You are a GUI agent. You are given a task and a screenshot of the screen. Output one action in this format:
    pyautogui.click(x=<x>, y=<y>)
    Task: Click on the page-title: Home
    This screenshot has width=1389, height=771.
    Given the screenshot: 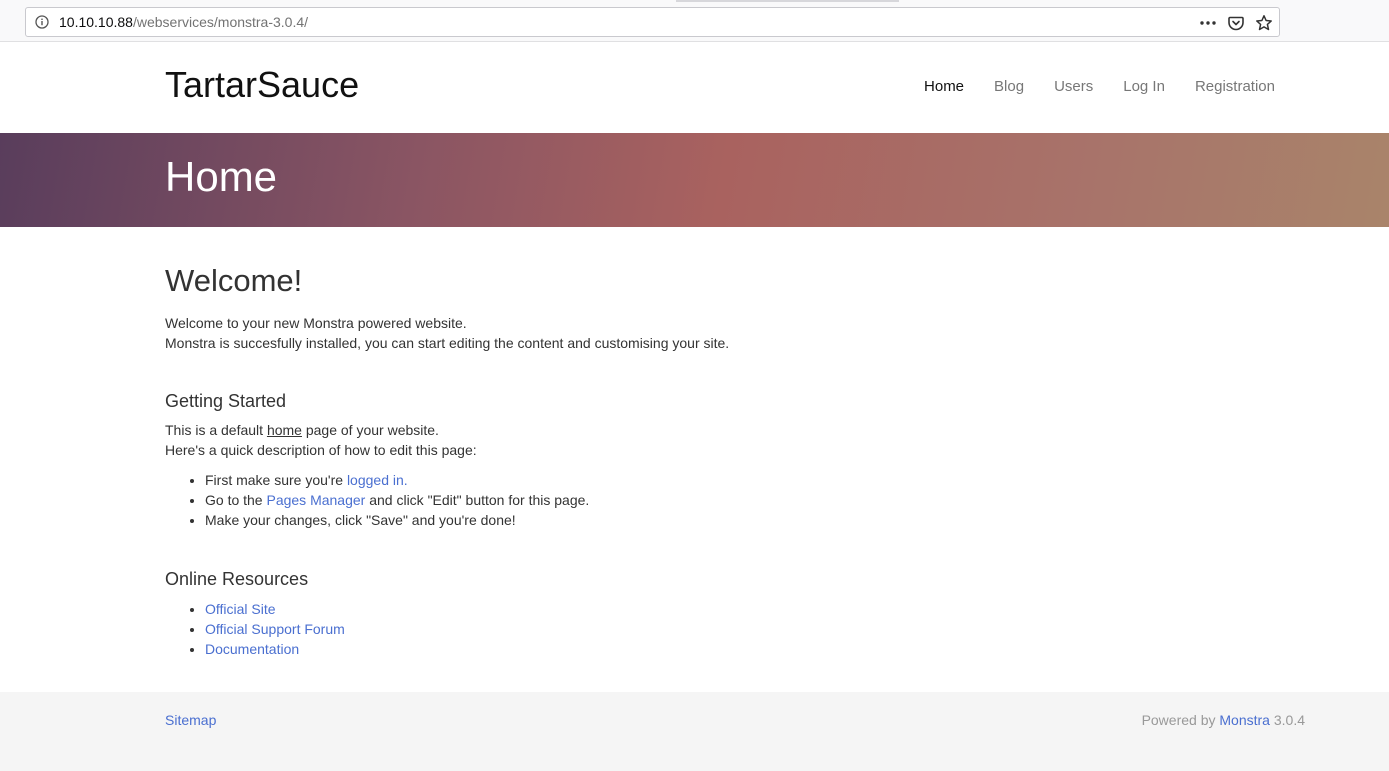 What is the action you would take?
    pyautogui.click(x=221, y=176)
    